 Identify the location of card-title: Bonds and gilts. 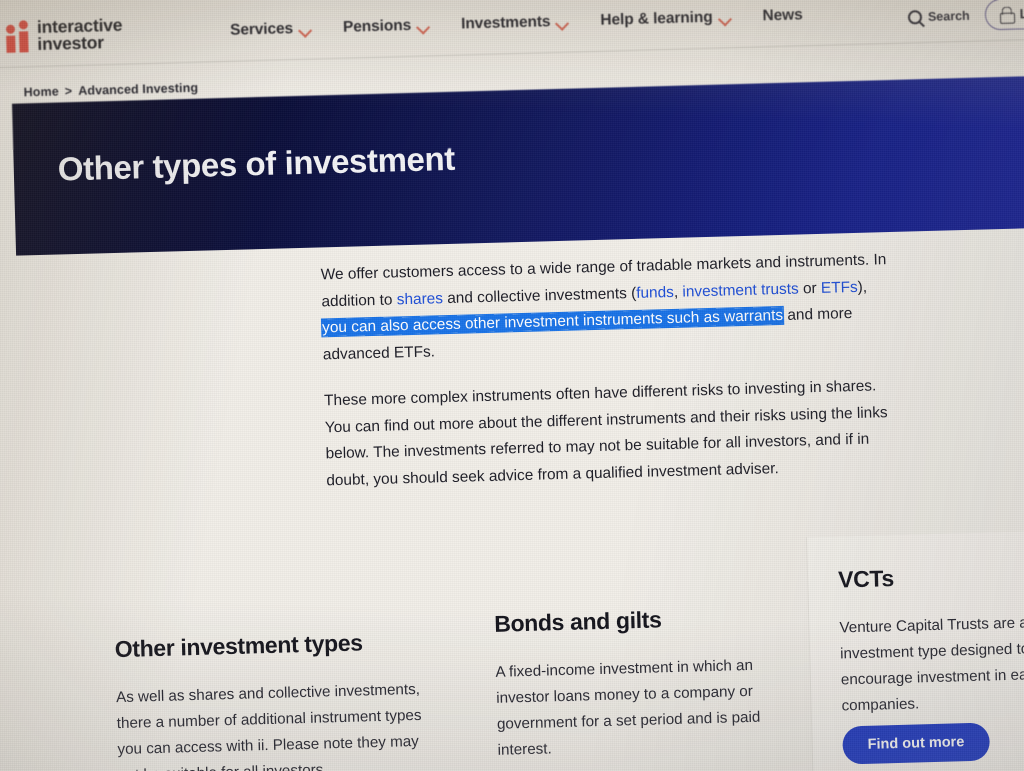
(577, 621).